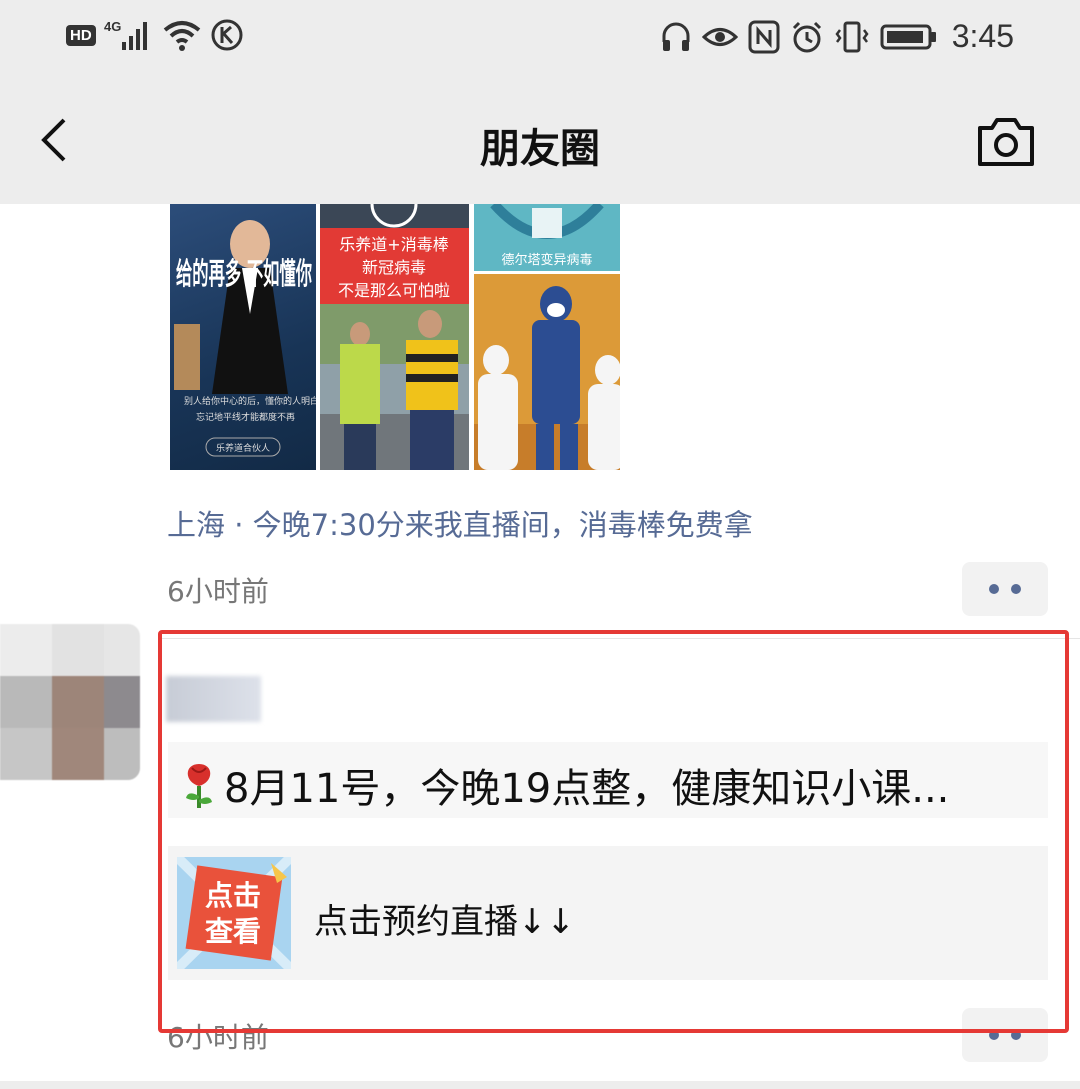 The image size is (1080, 1089). I want to click on link-title: 点击预约直播↓↓, so click(444, 922).